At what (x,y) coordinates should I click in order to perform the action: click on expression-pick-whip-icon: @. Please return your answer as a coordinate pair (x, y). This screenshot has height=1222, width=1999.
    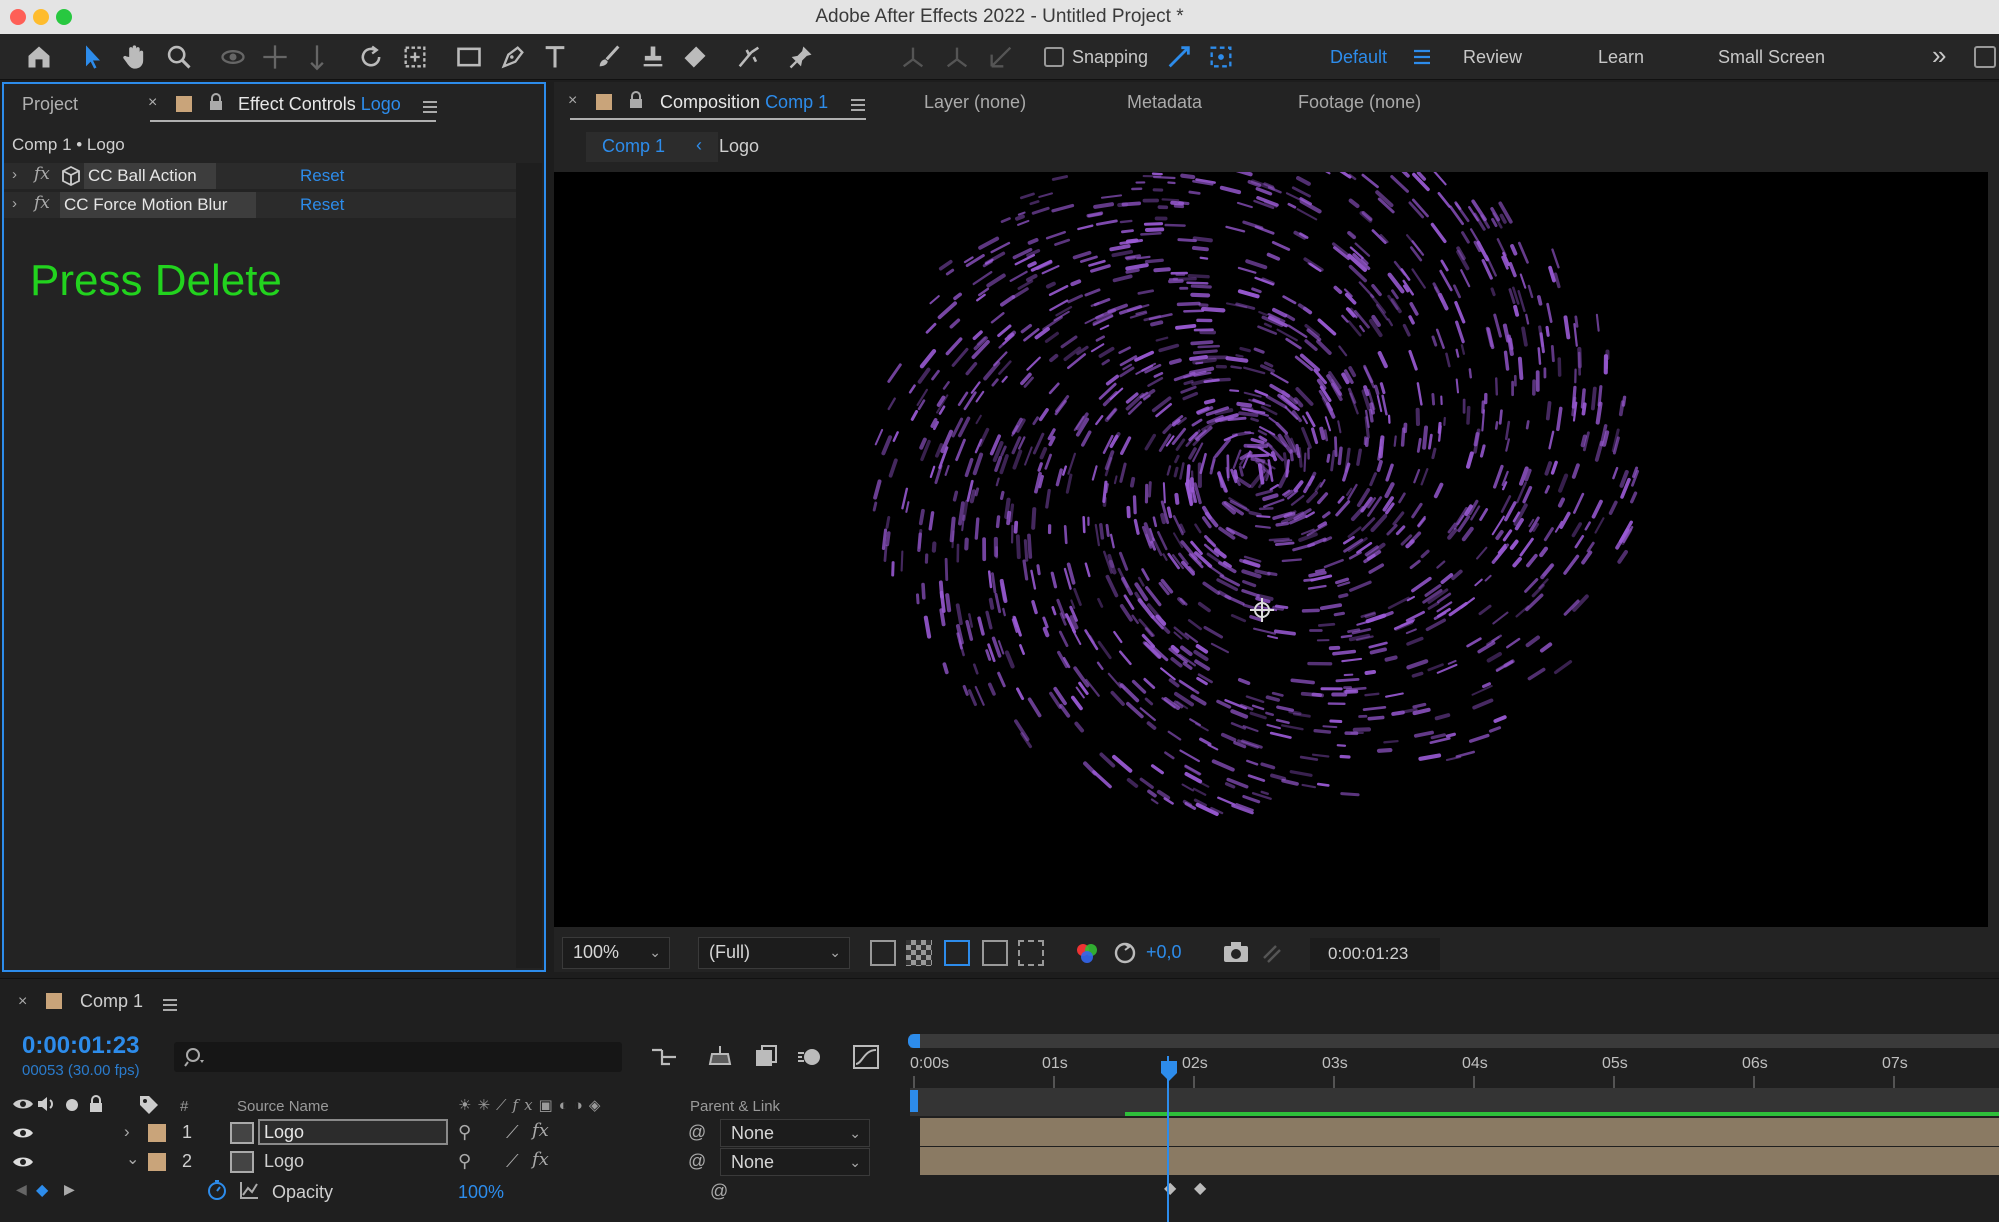
    Looking at the image, I should click on (719, 1191).